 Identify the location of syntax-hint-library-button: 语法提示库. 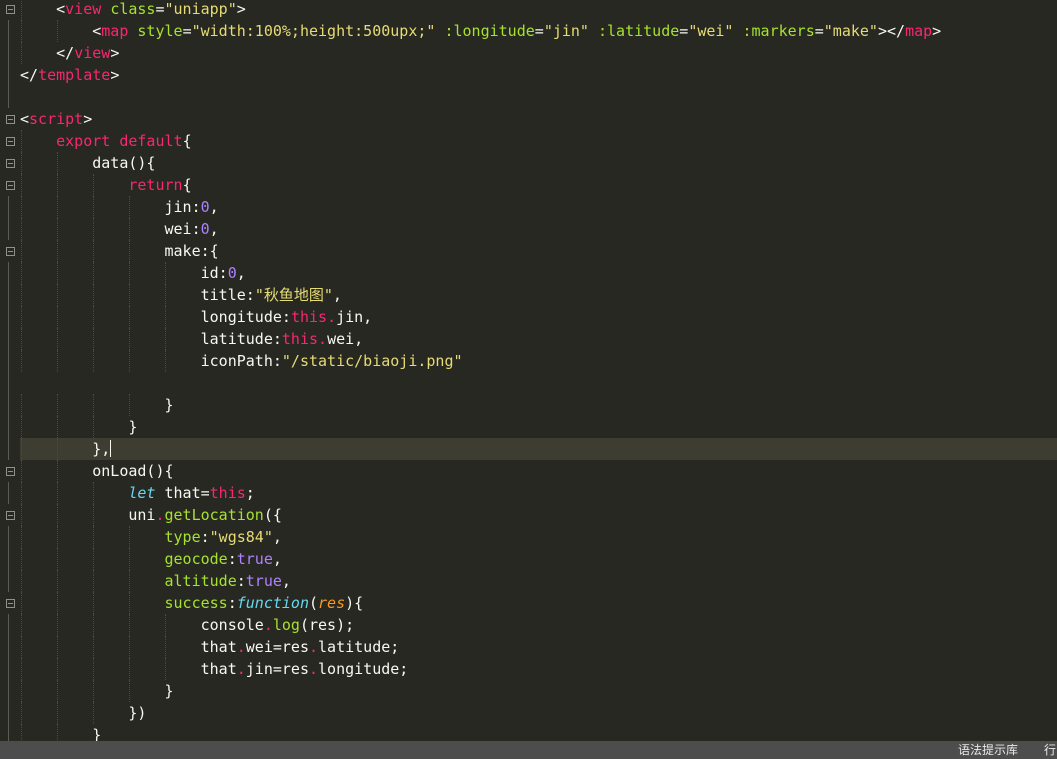
(988, 750).